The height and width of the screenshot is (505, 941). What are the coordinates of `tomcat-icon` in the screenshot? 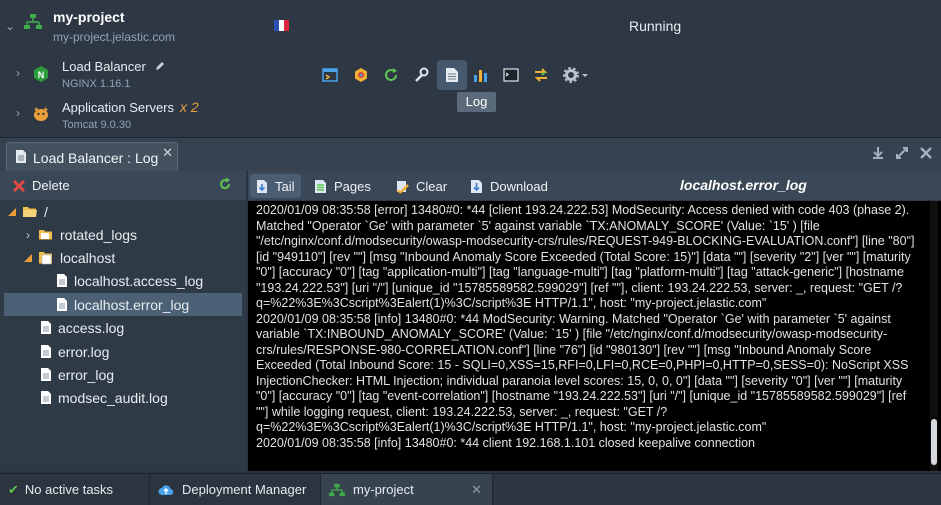 It's located at (41, 115).